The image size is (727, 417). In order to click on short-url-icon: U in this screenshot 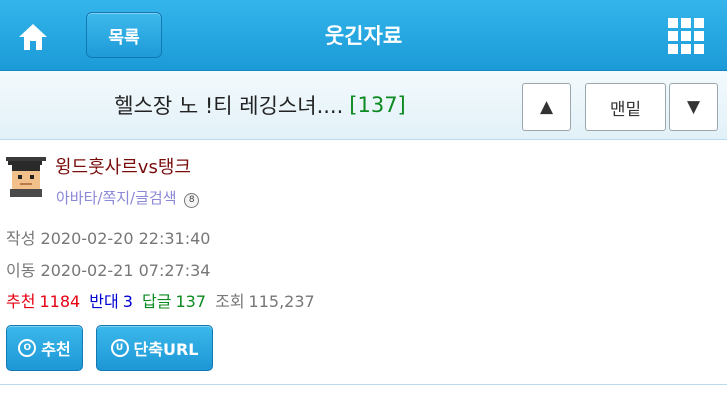, I will do `click(119, 348)`.